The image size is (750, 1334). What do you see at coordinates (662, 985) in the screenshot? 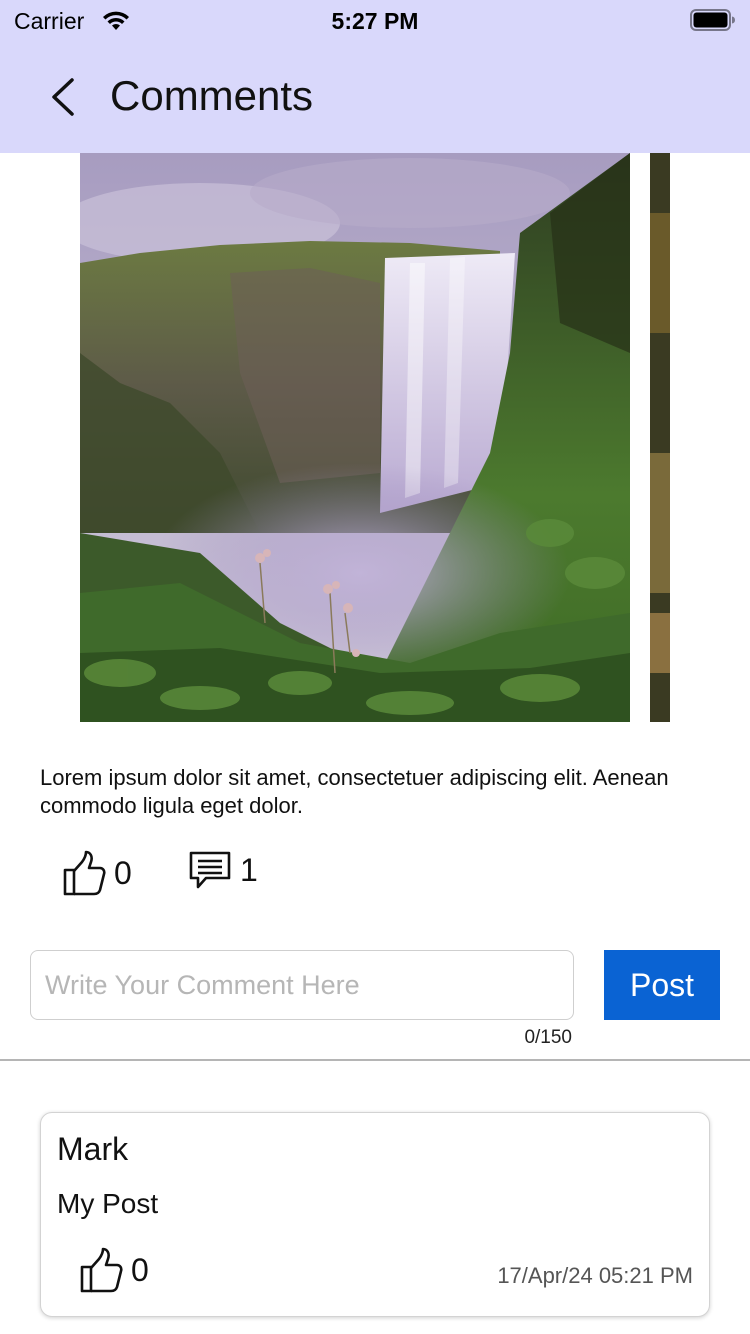
I see `post-button: Post` at bounding box center [662, 985].